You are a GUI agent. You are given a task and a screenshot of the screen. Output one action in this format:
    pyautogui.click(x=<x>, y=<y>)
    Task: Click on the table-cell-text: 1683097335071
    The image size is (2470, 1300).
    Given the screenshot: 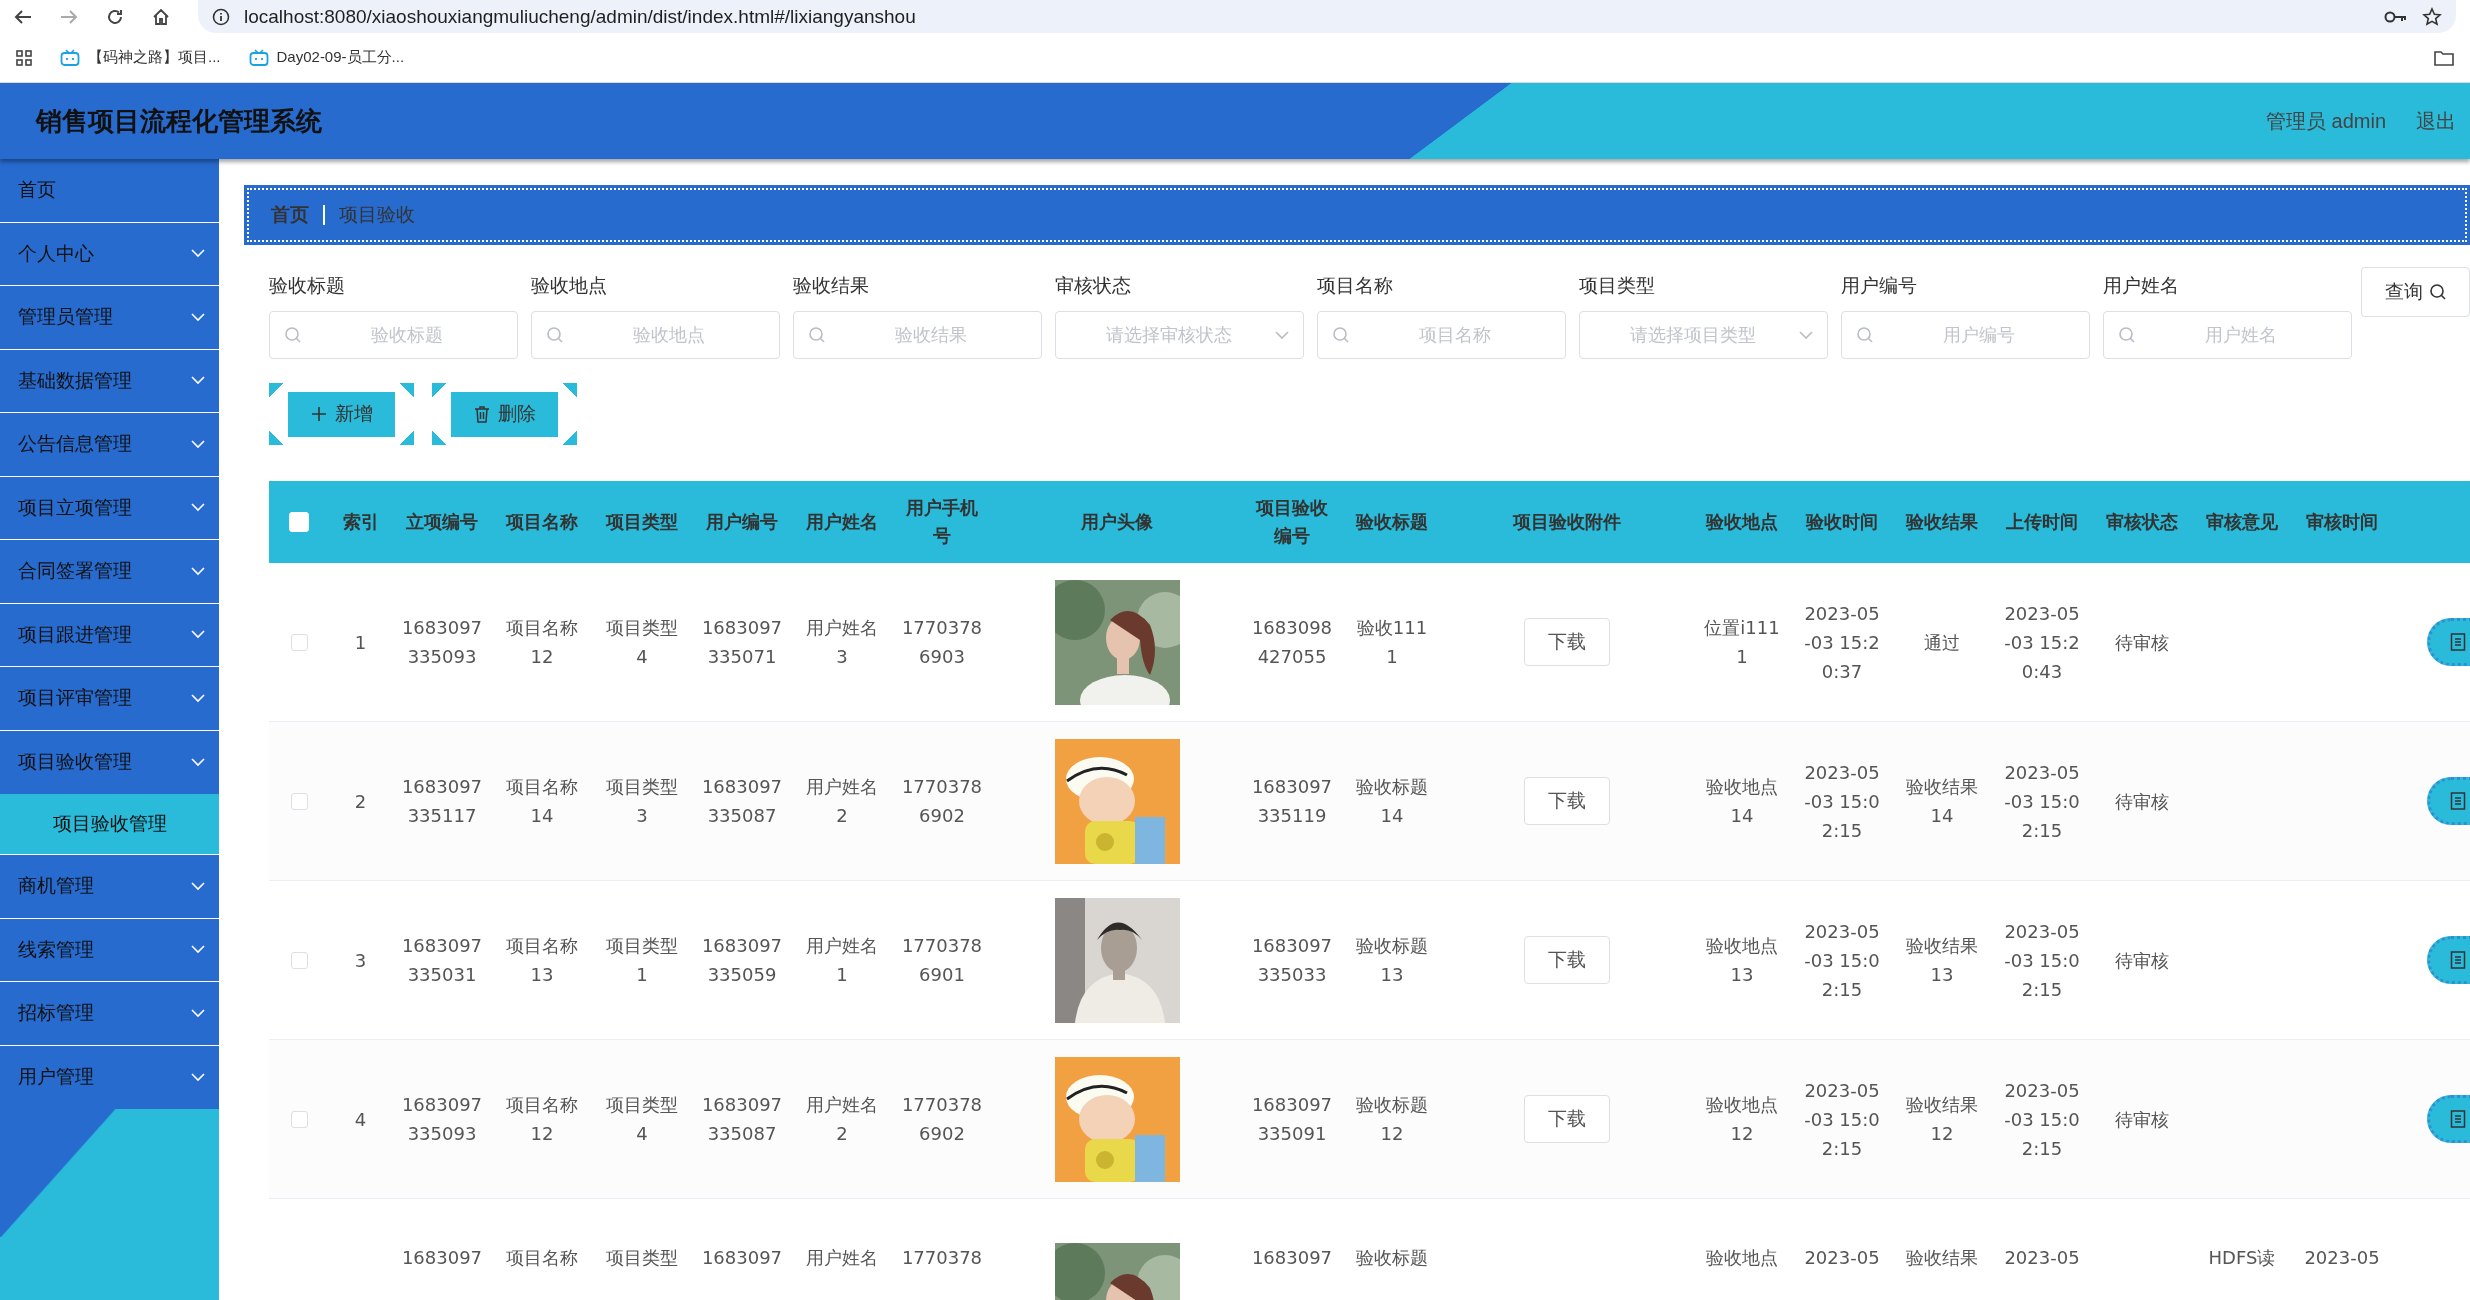 What is the action you would take?
    pyautogui.click(x=742, y=642)
    